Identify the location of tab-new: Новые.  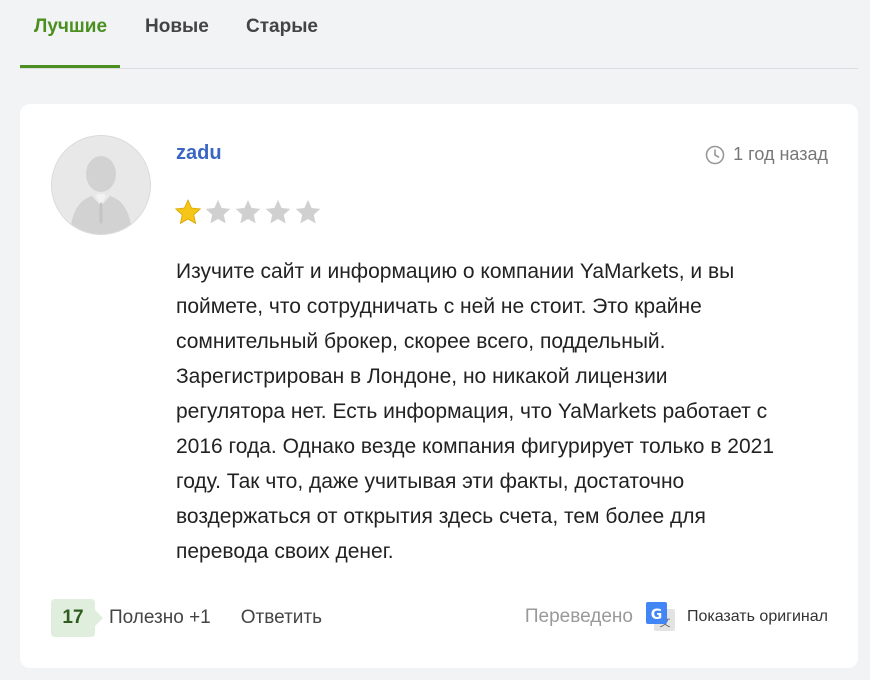
(177, 27).